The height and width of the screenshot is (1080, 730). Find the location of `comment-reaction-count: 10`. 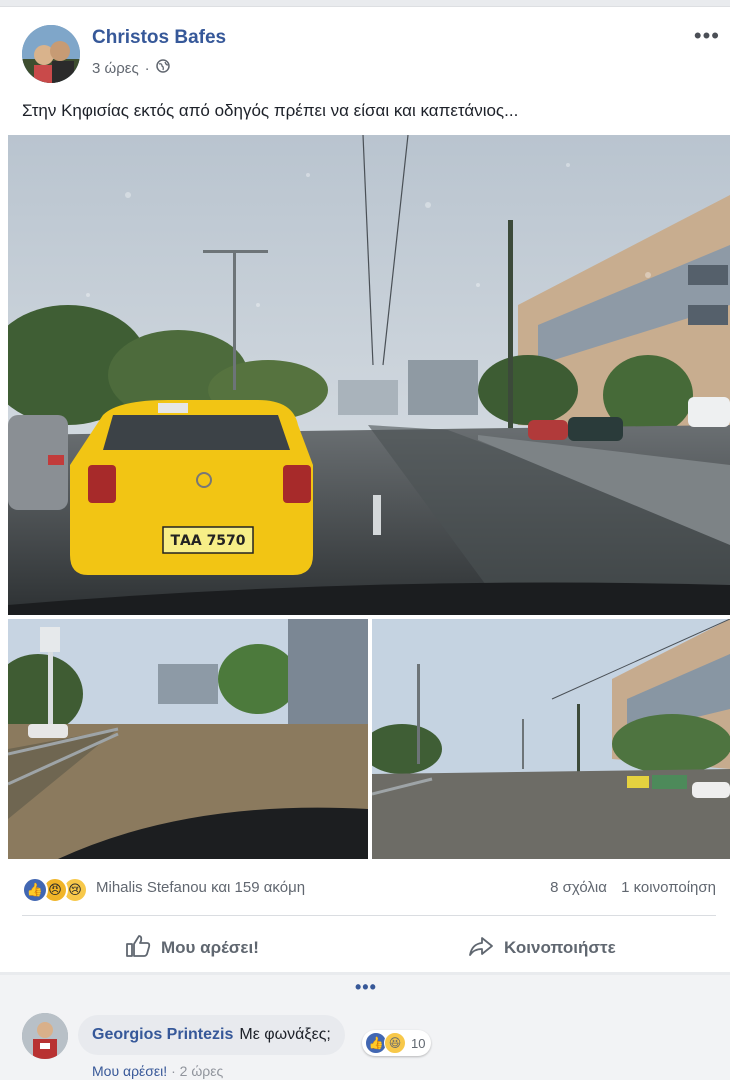

comment-reaction-count: 10 is located at coordinates (418, 1043).